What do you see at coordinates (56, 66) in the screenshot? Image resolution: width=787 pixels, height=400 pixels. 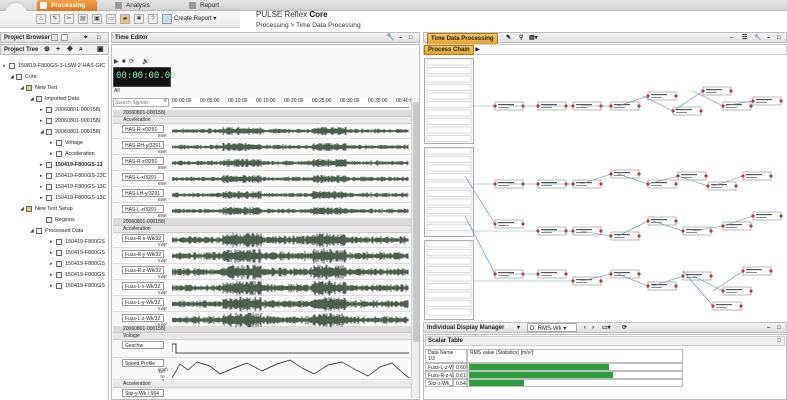 I see `tree-root: ▸ 150819-F800GS-3-LSW-2-HAS-GIC` at bounding box center [56, 66].